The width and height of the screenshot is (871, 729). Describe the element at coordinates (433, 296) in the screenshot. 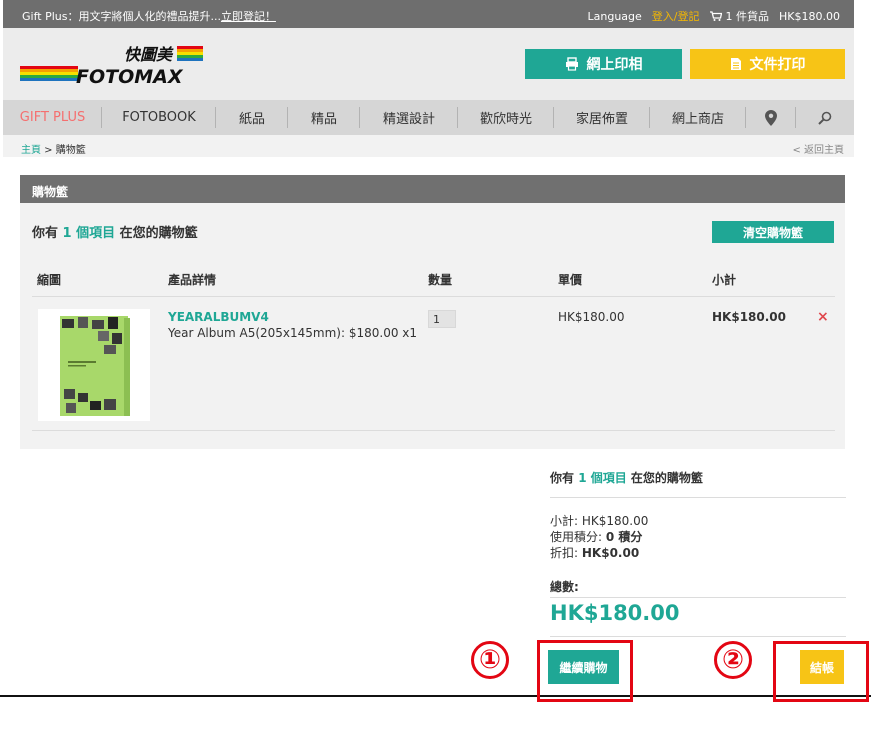

I see `header-divider` at that location.